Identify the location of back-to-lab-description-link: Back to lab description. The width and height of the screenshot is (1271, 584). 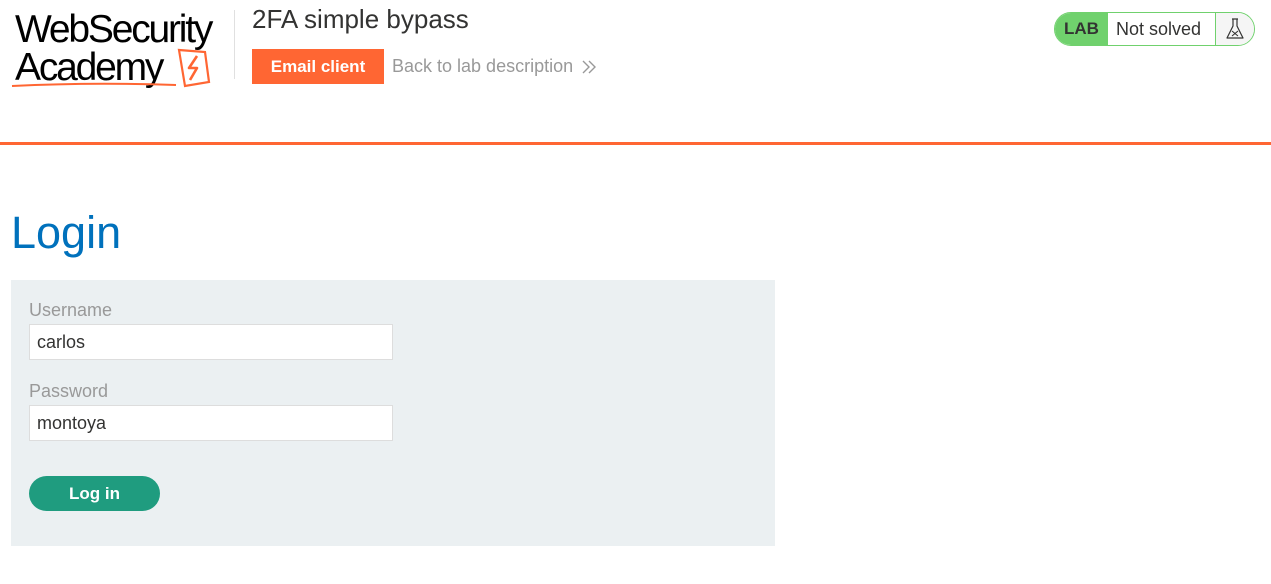
(494, 66).